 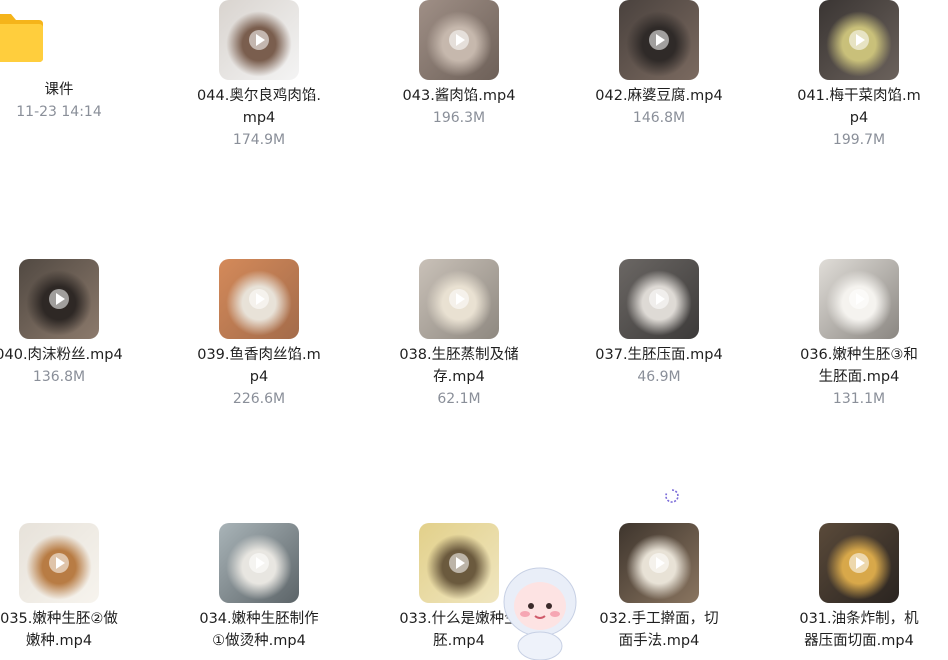 I want to click on file-size: 174.9M, so click(x=259, y=140).